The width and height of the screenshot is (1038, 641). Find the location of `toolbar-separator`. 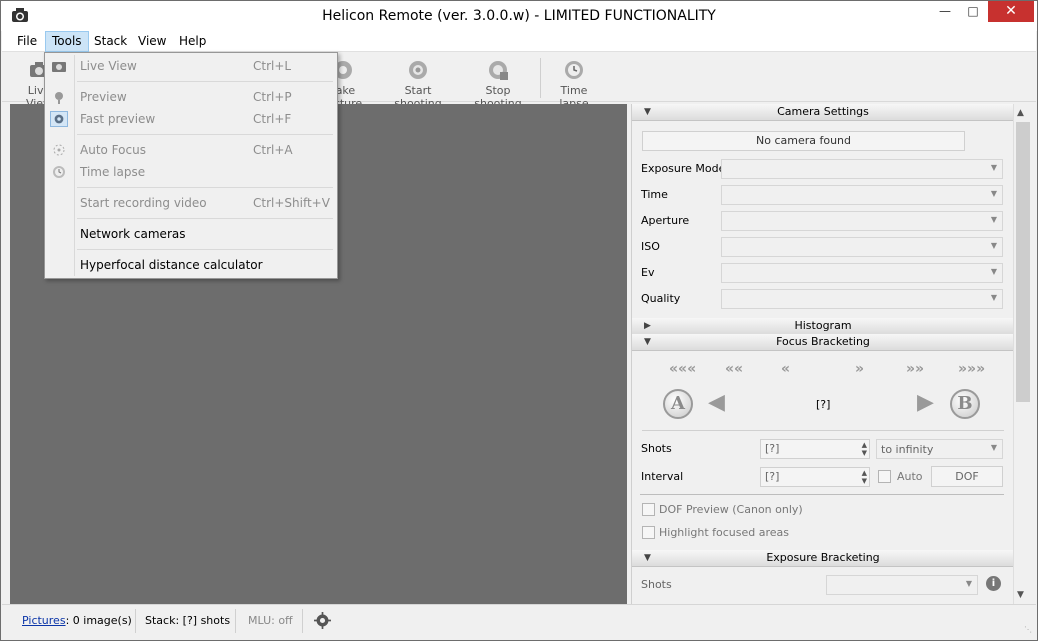

toolbar-separator is located at coordinates (540, 78).